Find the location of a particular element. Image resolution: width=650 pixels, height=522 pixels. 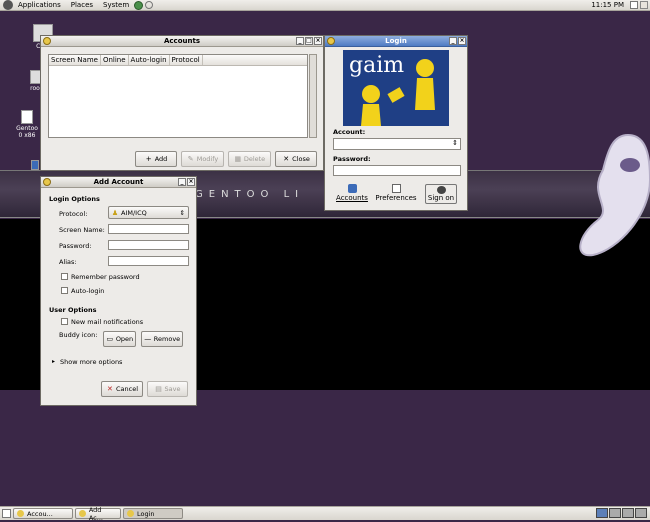

column-screen-name: Screen Name is located at coordinates (75, 60).